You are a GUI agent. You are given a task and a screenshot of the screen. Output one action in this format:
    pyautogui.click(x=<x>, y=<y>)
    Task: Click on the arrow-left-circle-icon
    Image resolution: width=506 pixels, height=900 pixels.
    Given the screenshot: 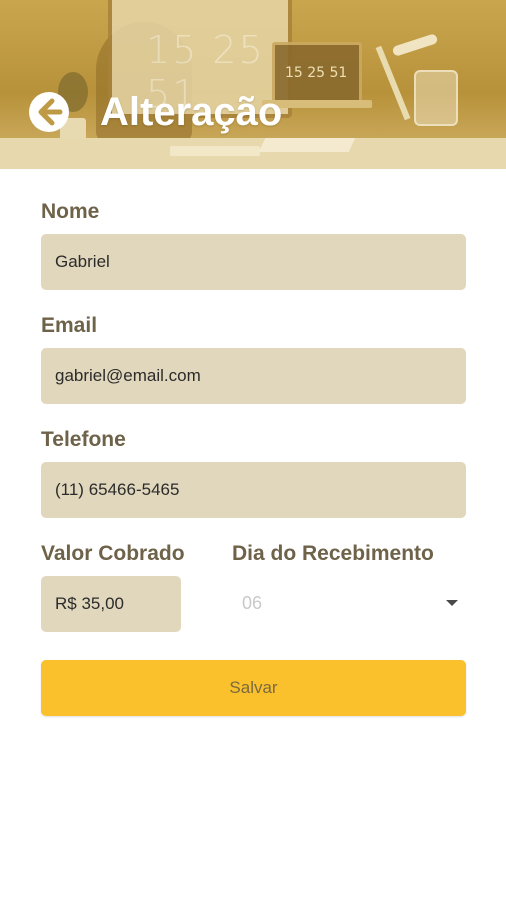 What is the action you would take?
    pyautogui.click(x=50, y=112)
    